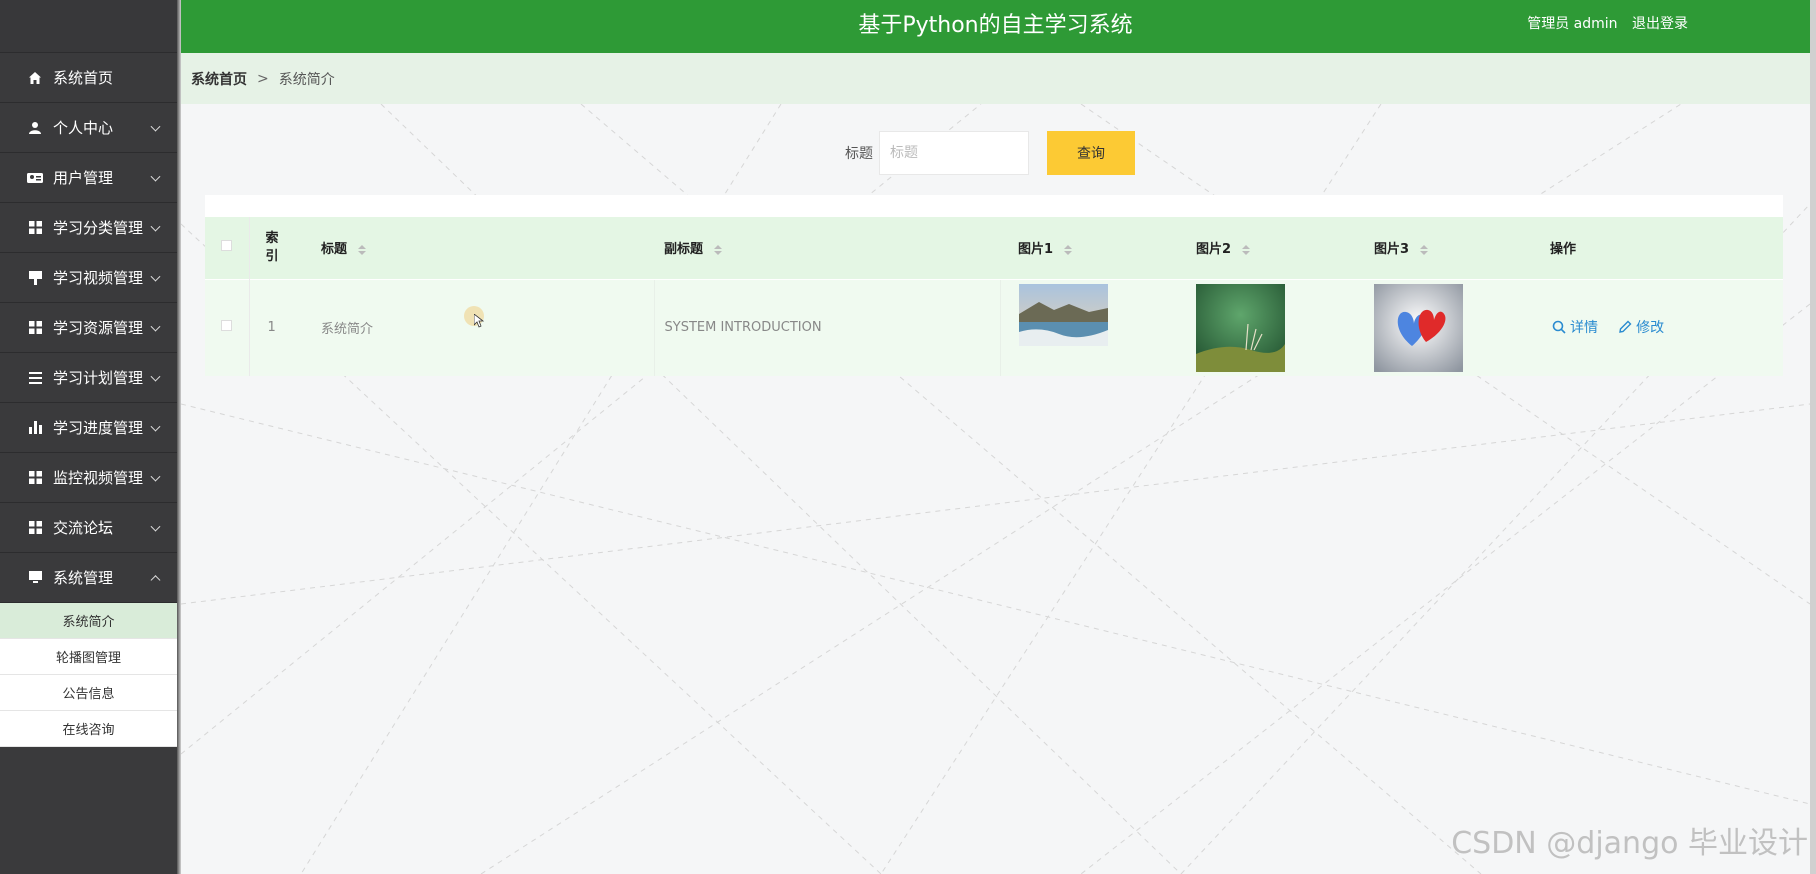  I want to click on detail-link: 详情, so click(1575, 327).